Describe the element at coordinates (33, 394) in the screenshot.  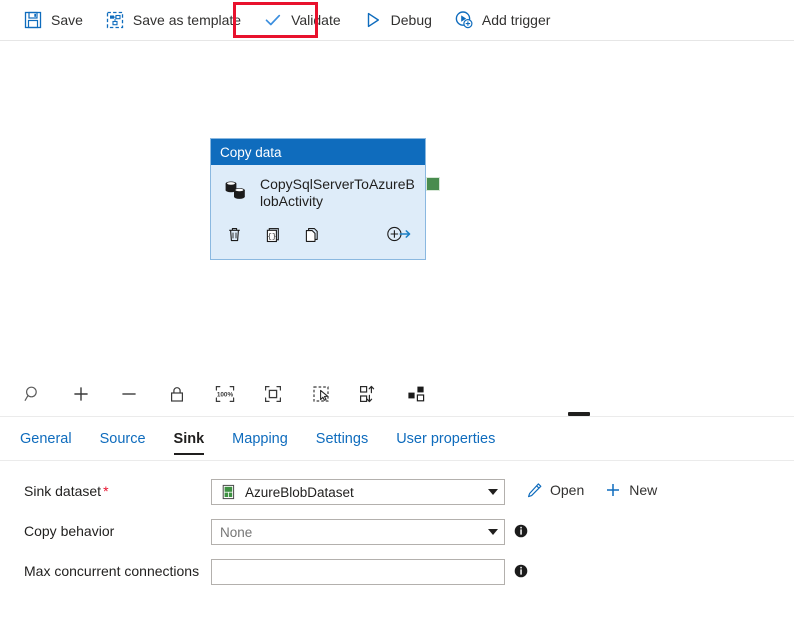
I see `search-icon` at that location.